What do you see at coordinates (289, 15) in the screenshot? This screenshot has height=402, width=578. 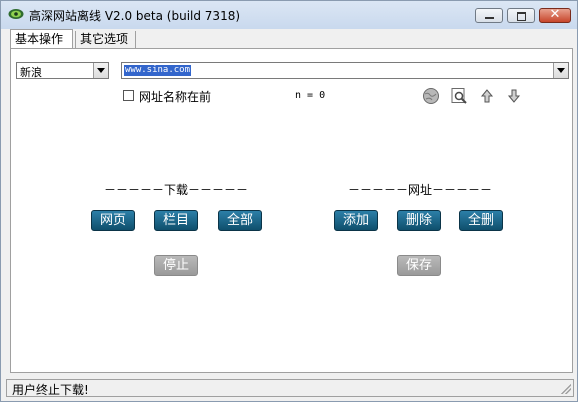 I see `title-bar: 高深网站离线 V2.0 beta (build 7318) ✕` at bounding box center [289, 15].